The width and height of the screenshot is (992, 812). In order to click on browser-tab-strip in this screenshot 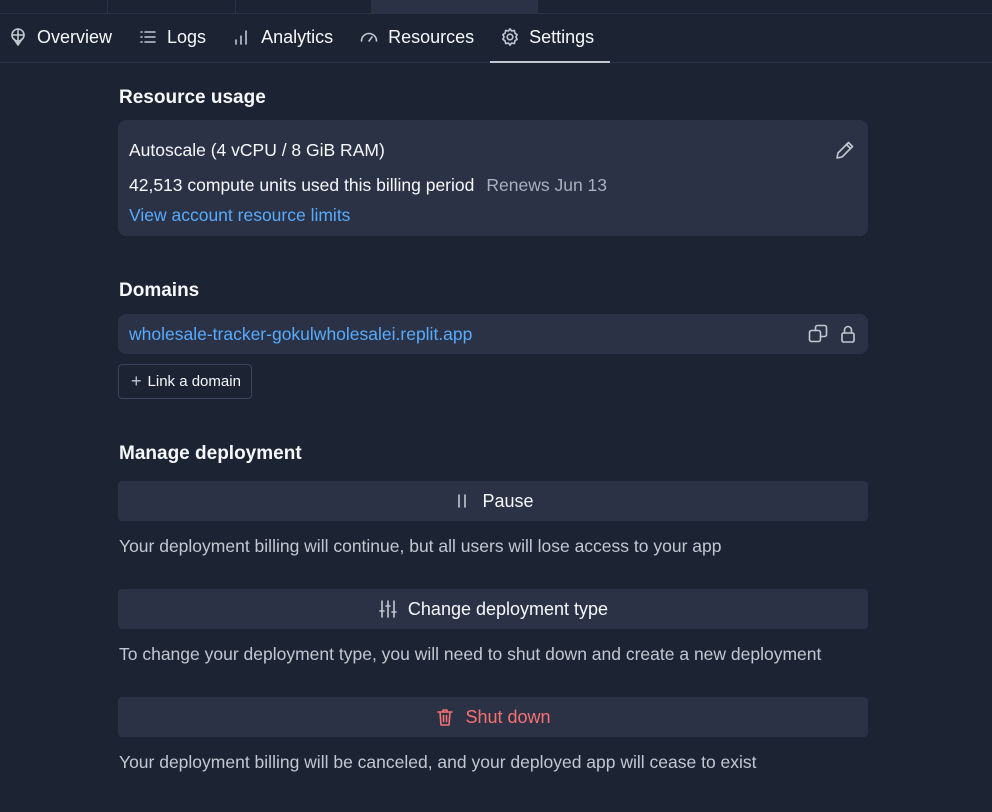, I will do `click(496, 7)`.